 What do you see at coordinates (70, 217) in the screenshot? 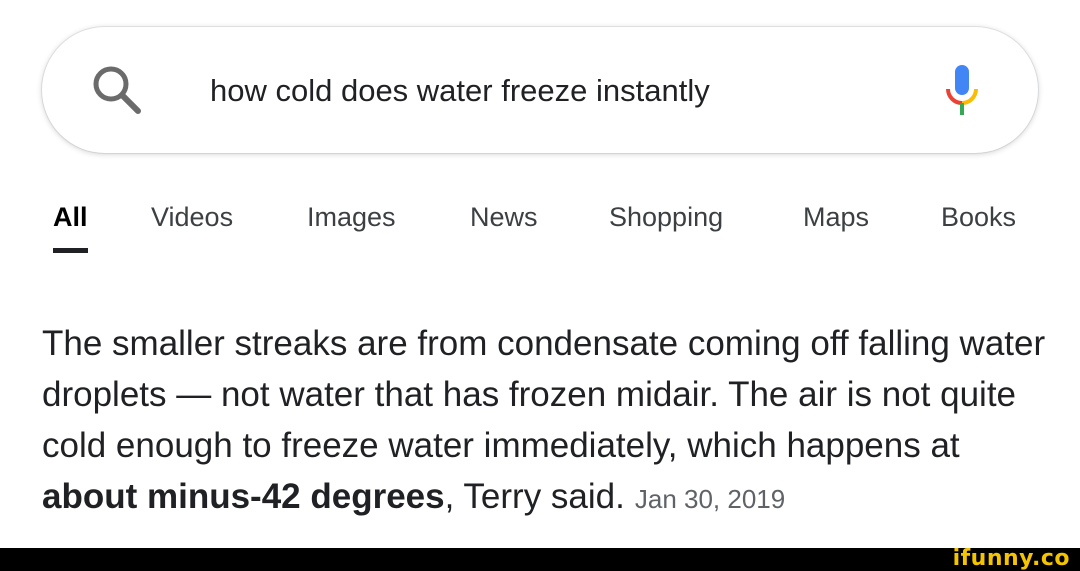
I see `tab-all: All` at bounding box center [70, 217].